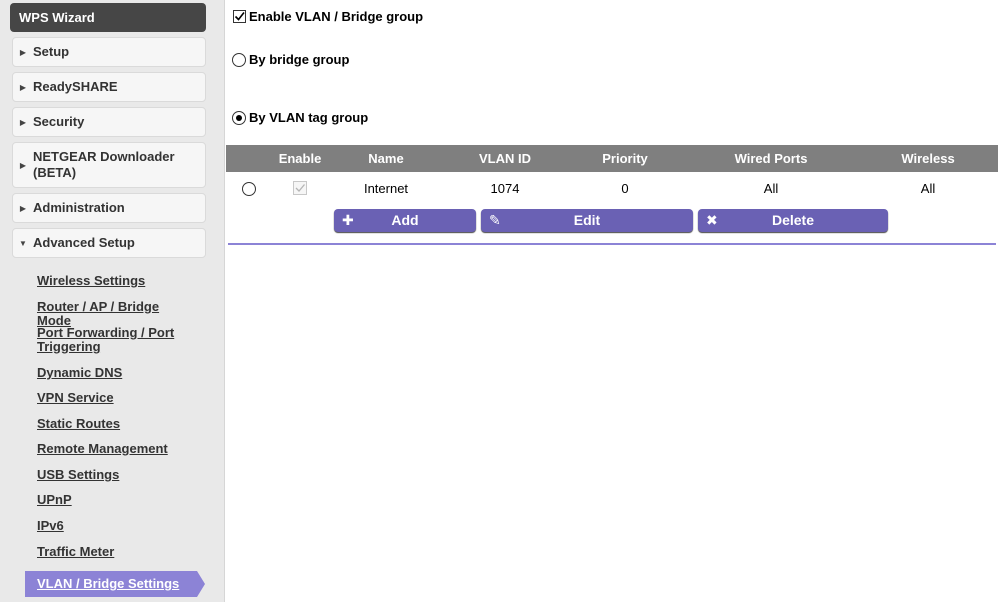 The image size is (998, 602). Describe the element at coordinates (115, 584) in the screenshot. I see `link-vlan-bridge-settings: VLAN / Bridge Settings` at that location.